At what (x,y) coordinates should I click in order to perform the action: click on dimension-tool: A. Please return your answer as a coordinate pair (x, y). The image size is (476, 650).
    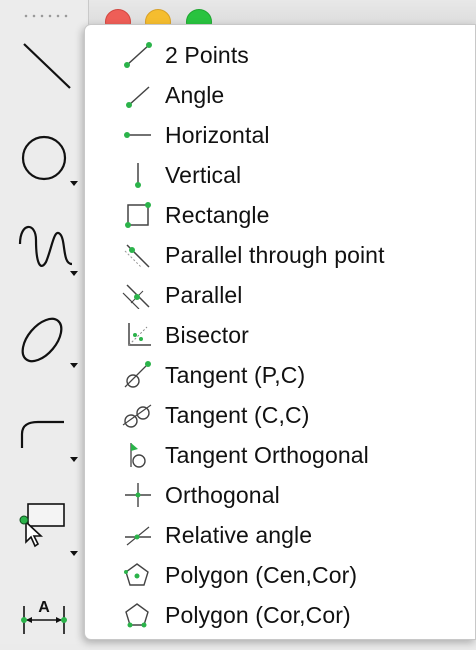
    Looking at the image, I should click on (48, 620).